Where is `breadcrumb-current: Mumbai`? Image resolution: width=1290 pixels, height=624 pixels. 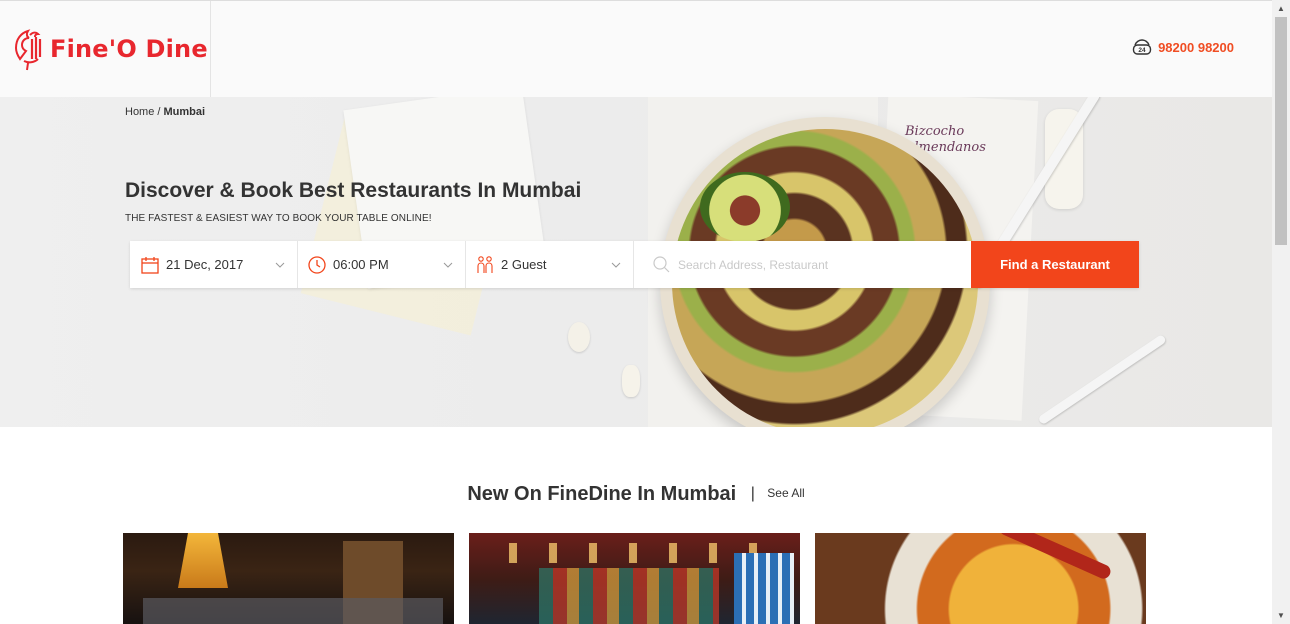 breadcrumb-current: Mumbai is located at coordinates (184, 112).